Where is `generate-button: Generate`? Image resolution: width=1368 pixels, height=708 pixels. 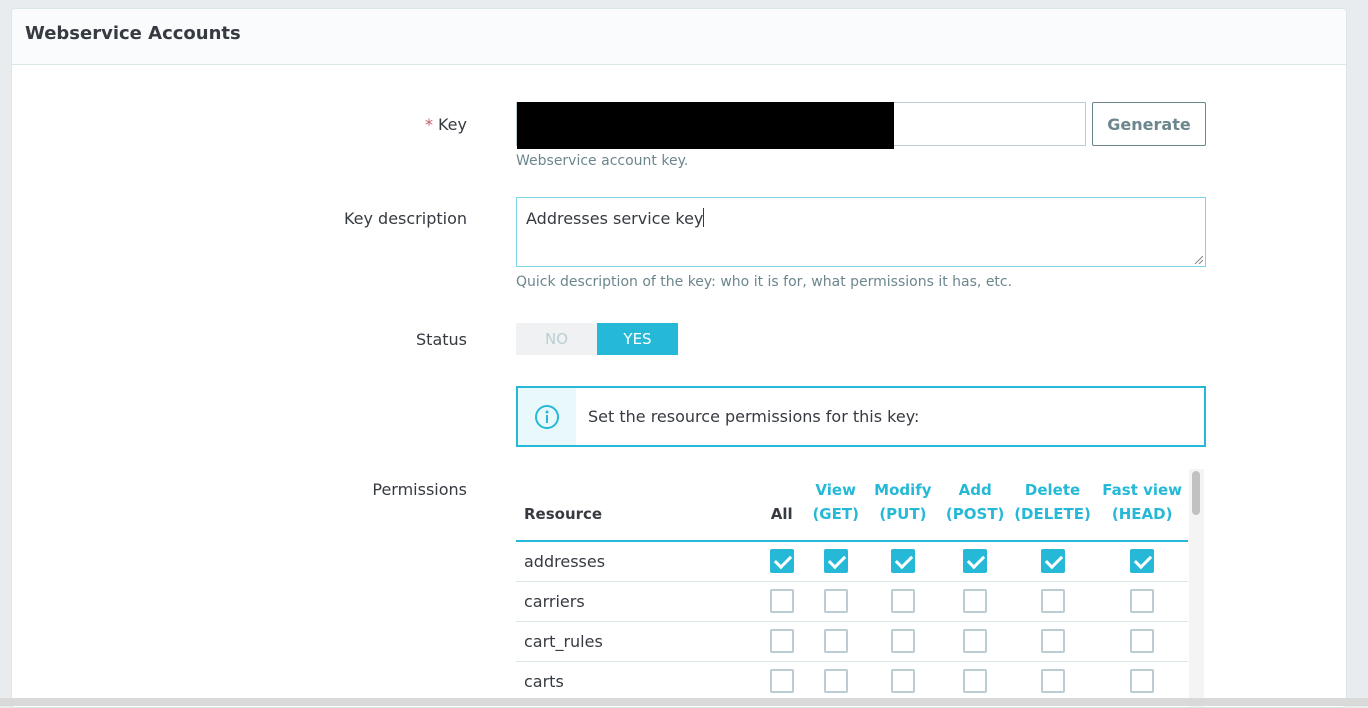
generate-button: Generate is located at coordinates (1149, 124).